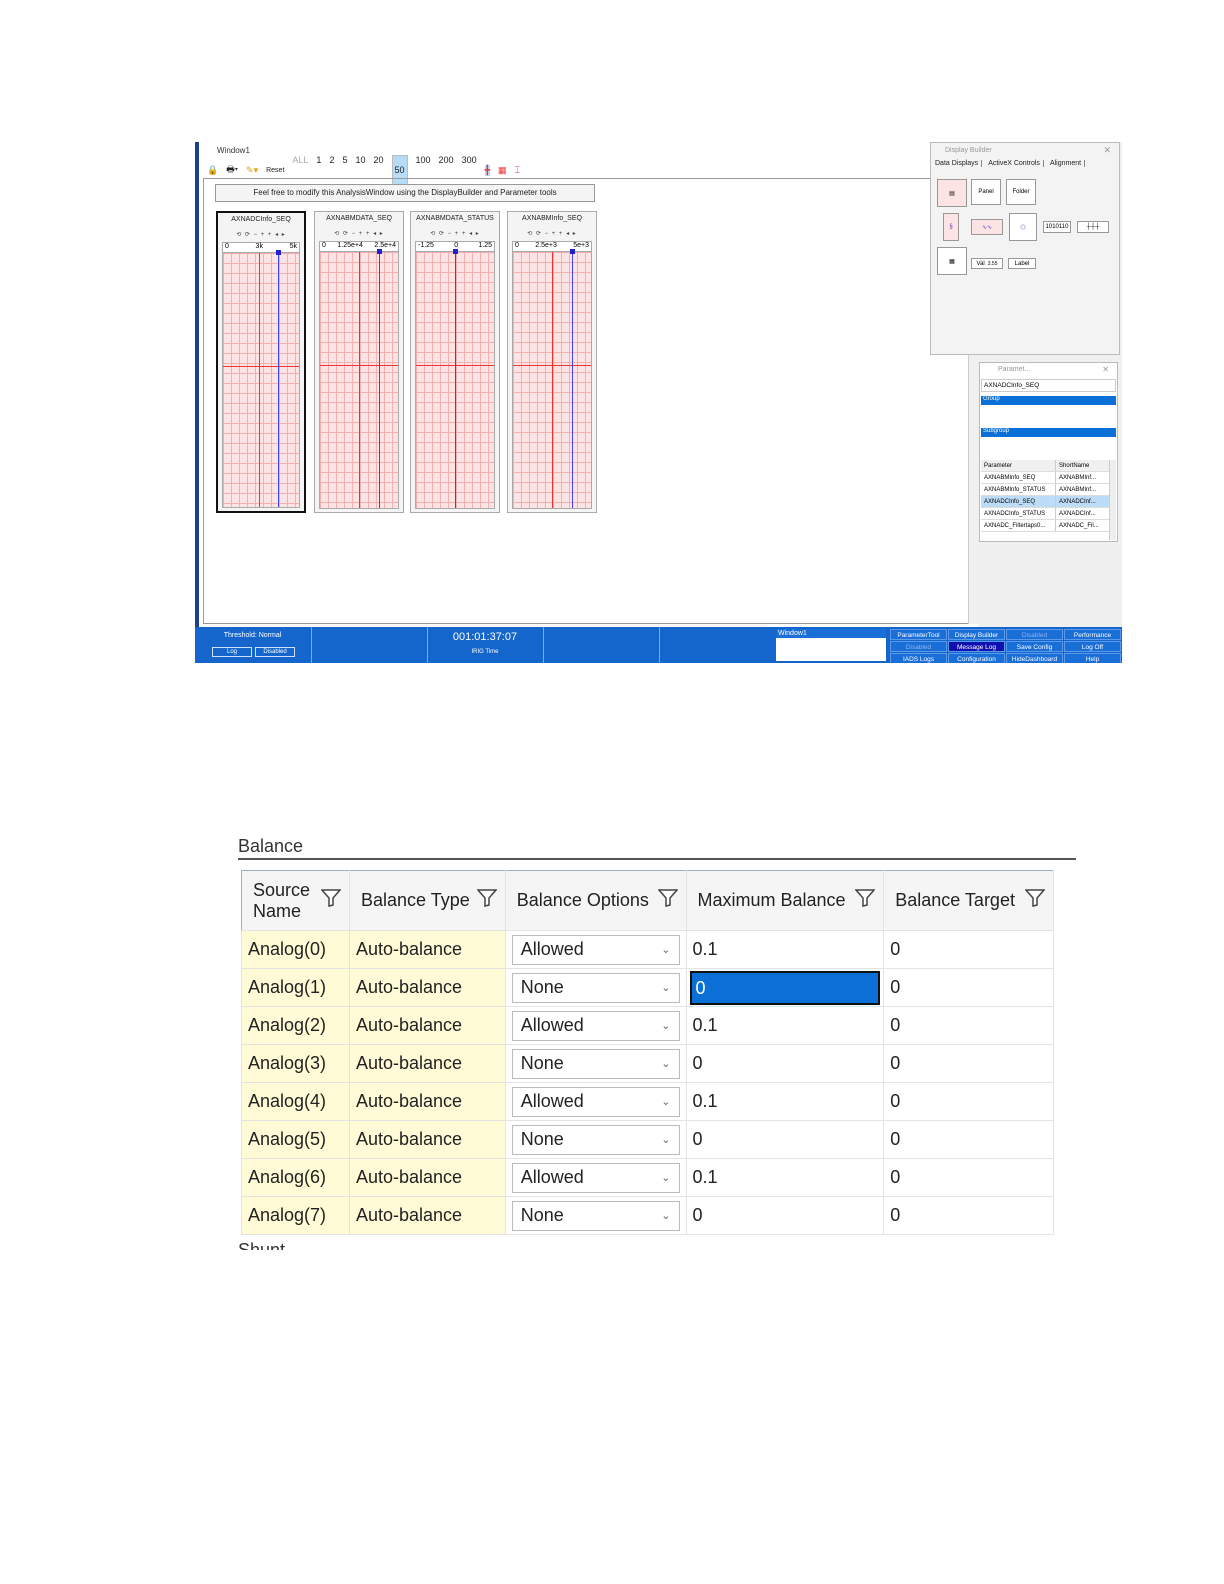 This screenshot has height=1584, width=1224. What do you see at coordinates (1023, 227) in the screenshot?
I see `xy-plot-icon: ⬠` at bounding box center [1023, 227].